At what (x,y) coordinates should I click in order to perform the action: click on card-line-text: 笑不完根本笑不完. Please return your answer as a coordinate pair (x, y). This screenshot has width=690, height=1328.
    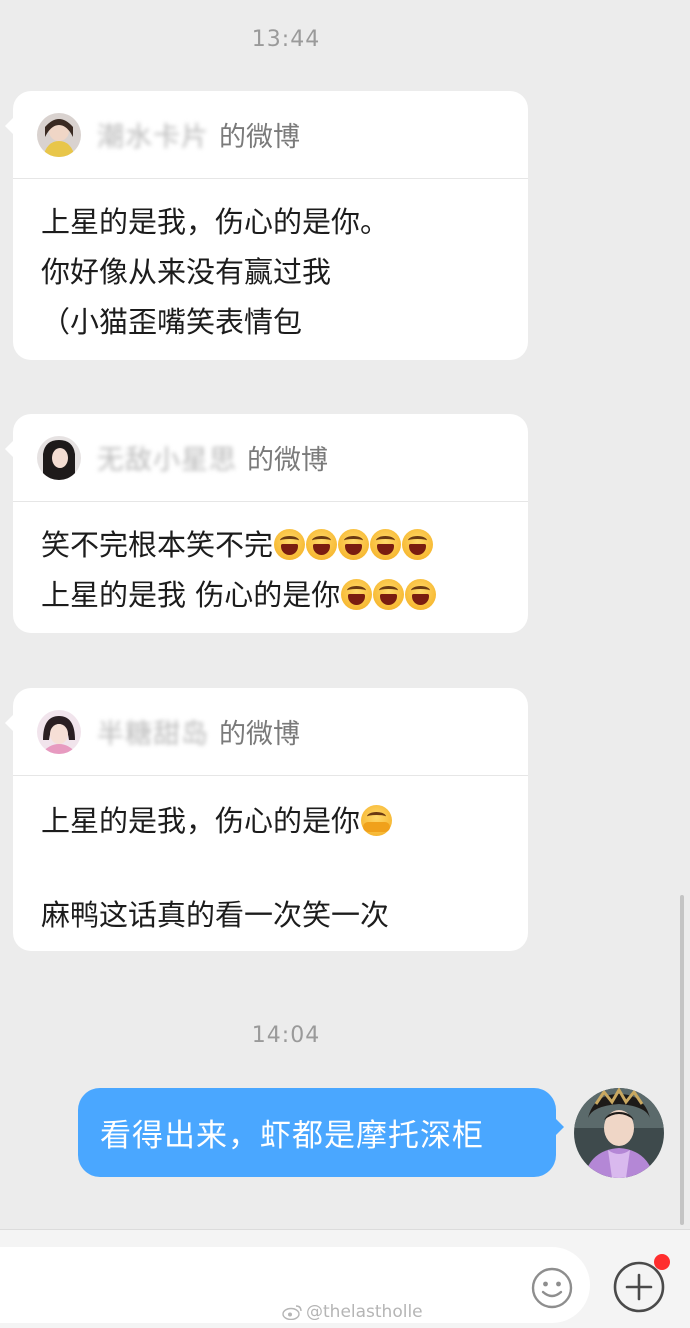
    Looking at the image, I should click on (157, 545).